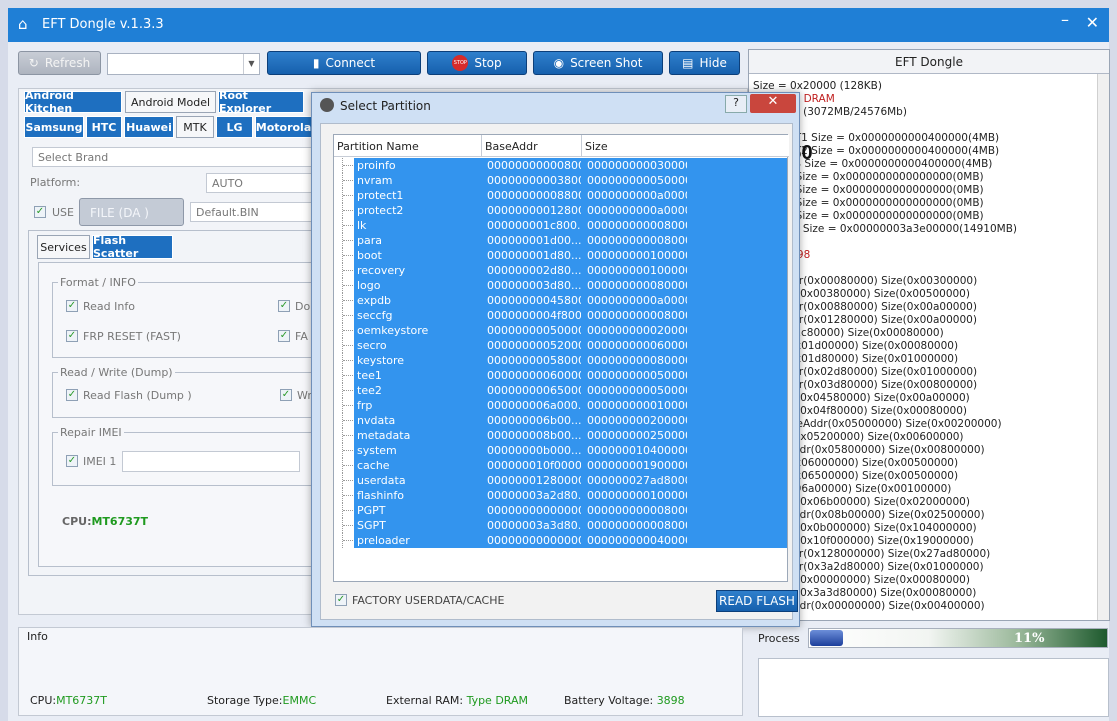  What do you see at coordinates (561, 420) in the screenshot?
I see `partition-row: nvdata 000000006b00... 0000000002000000` at bounding box center [561, 420].